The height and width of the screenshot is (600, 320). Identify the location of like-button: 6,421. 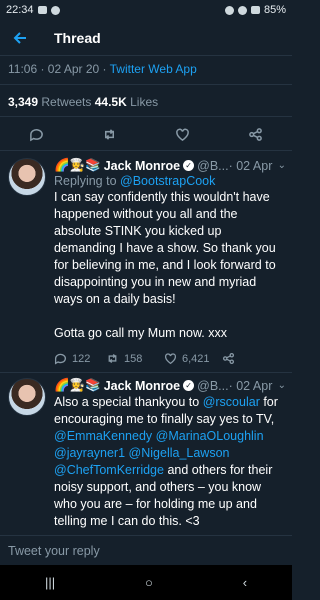
(193, 358).